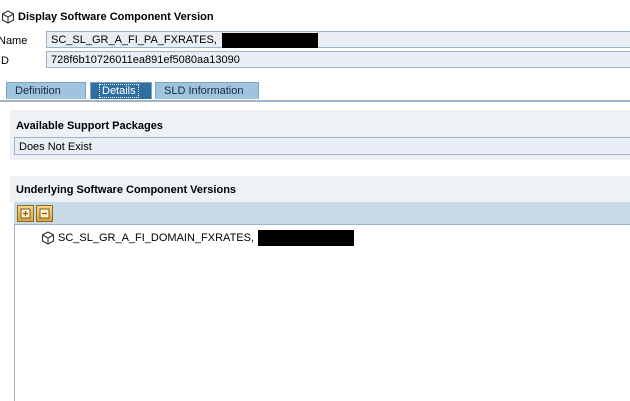 The width and height of the screenshot is (630, 401). I want to click on underlying-toolbar, so click(322, 213).